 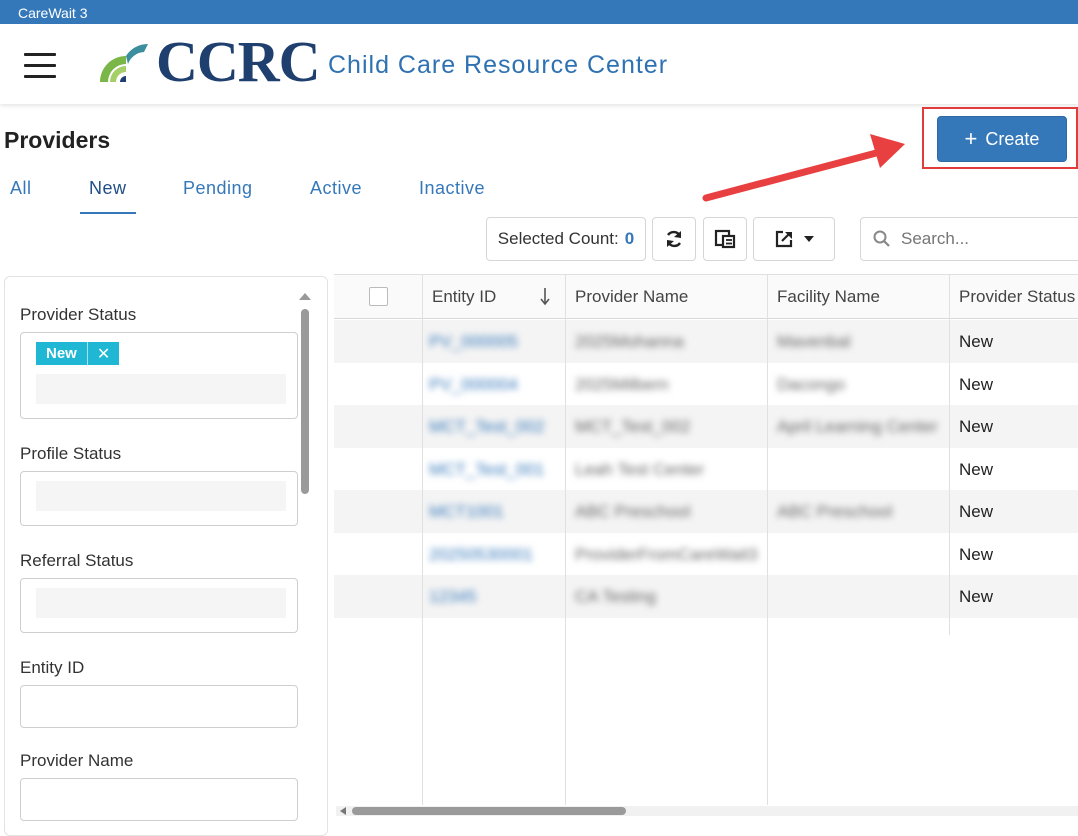 What do you see at coordinates (218, 188) in the screenshot?
I see `tab-pending: Pending` at bounding box center [218, 188].